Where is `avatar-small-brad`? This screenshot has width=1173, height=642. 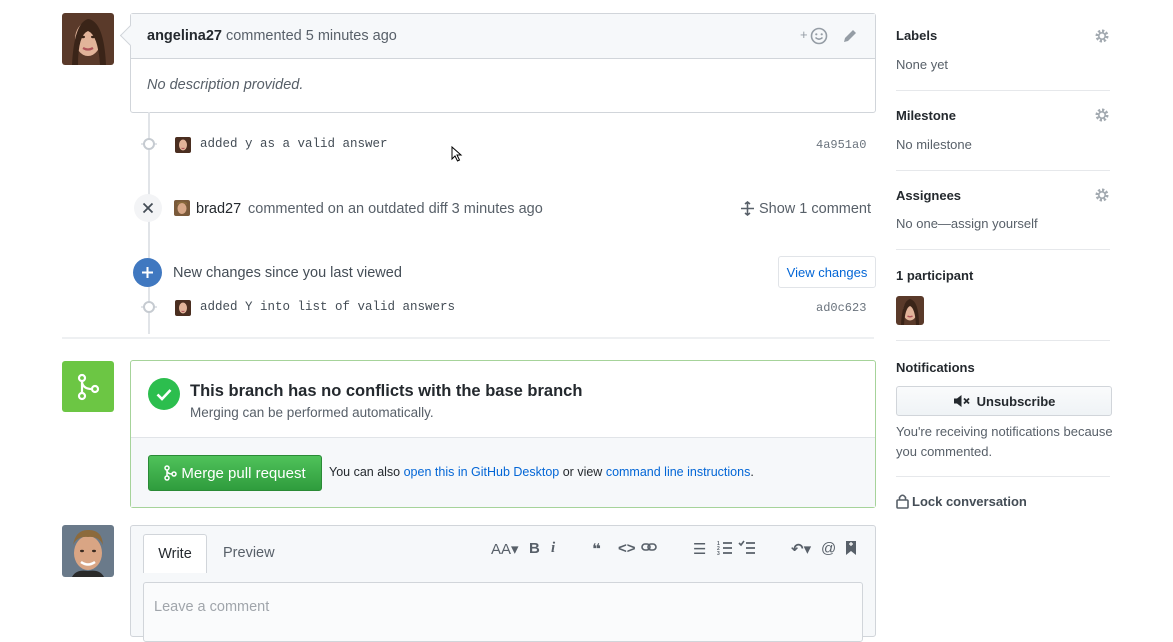 avatar-small-brad is located at coordinates (182, 208).